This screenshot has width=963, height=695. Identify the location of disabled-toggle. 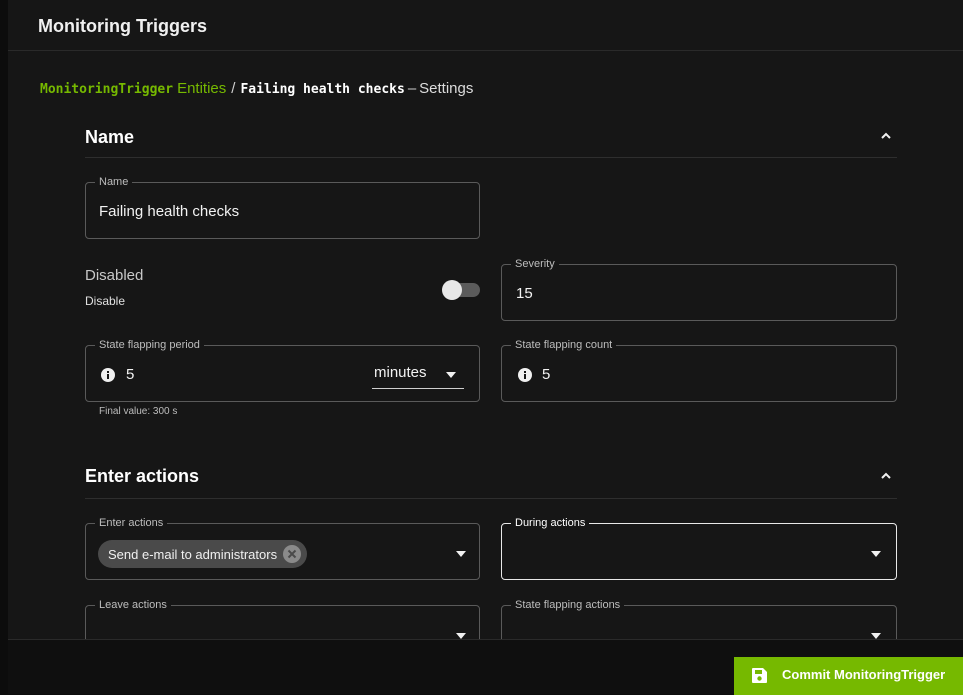
(461, 290).